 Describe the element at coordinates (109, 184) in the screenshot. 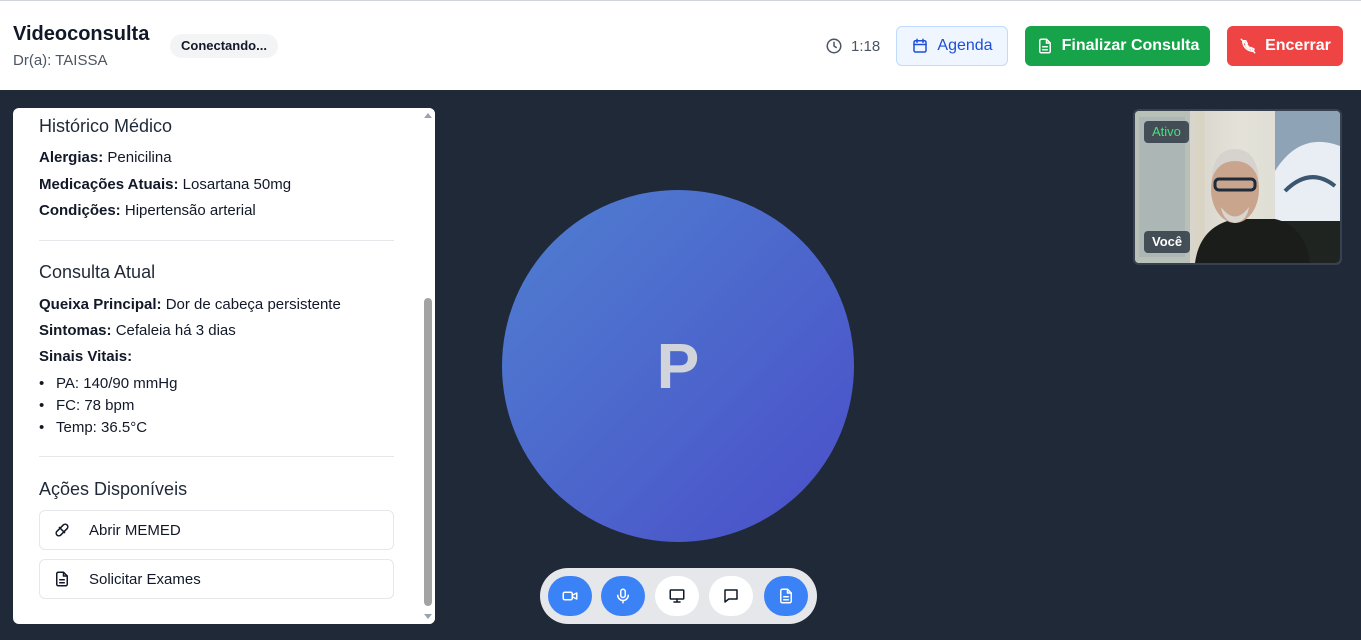

I see `medications-label: Medicações Atuais:` at that location.